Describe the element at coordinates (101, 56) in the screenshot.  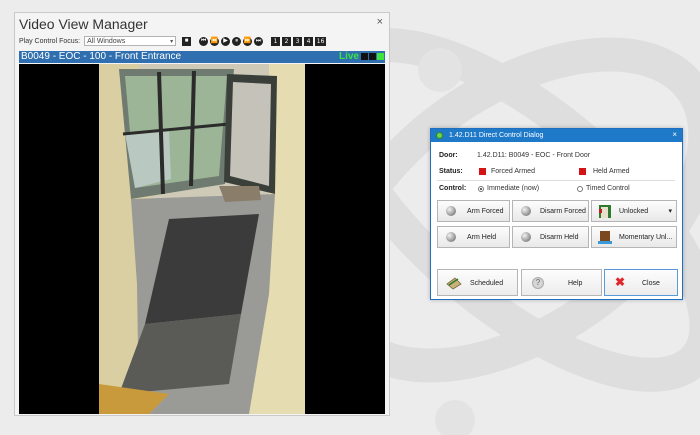
I see `camera-title: B0049 - EOC - 100 - Front Entrance` at that location.